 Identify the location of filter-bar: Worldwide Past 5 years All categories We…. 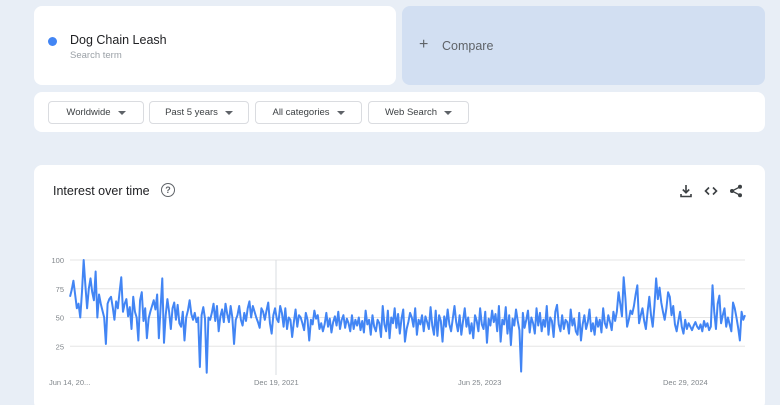
(399, 112).